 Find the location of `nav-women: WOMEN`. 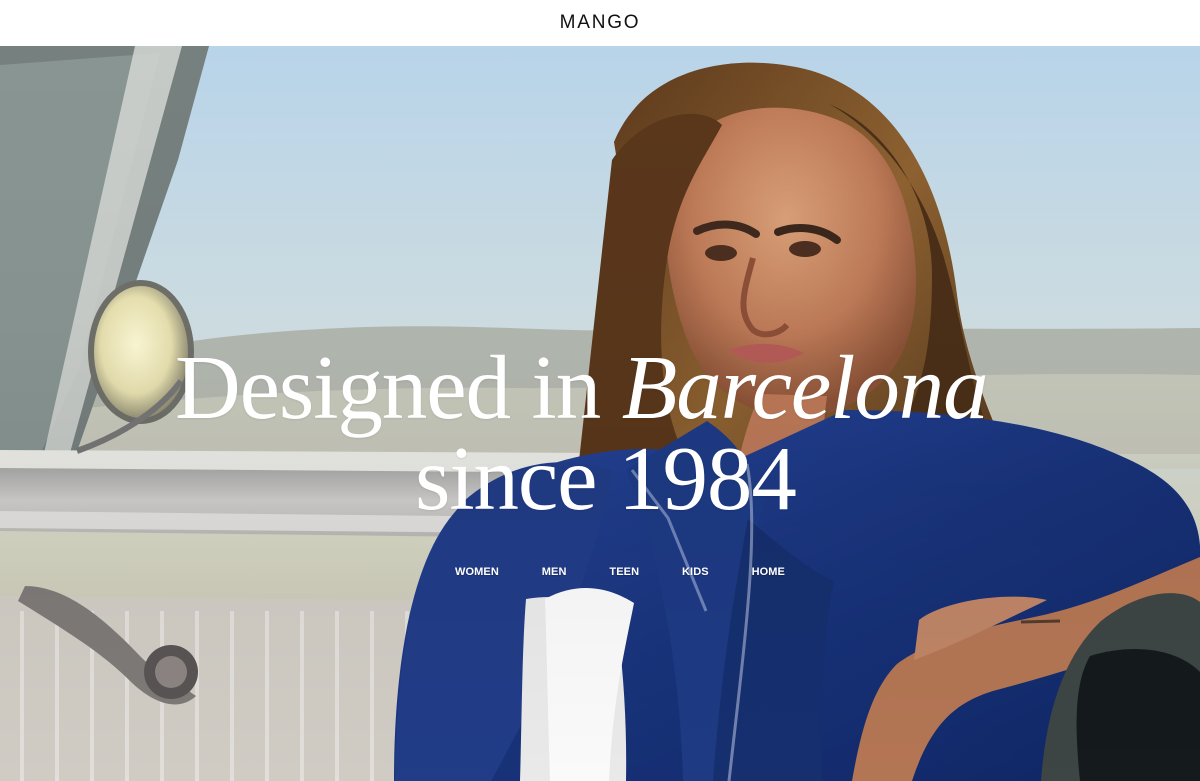

nav-women: WOMEN is located at coordinates (477, 572).